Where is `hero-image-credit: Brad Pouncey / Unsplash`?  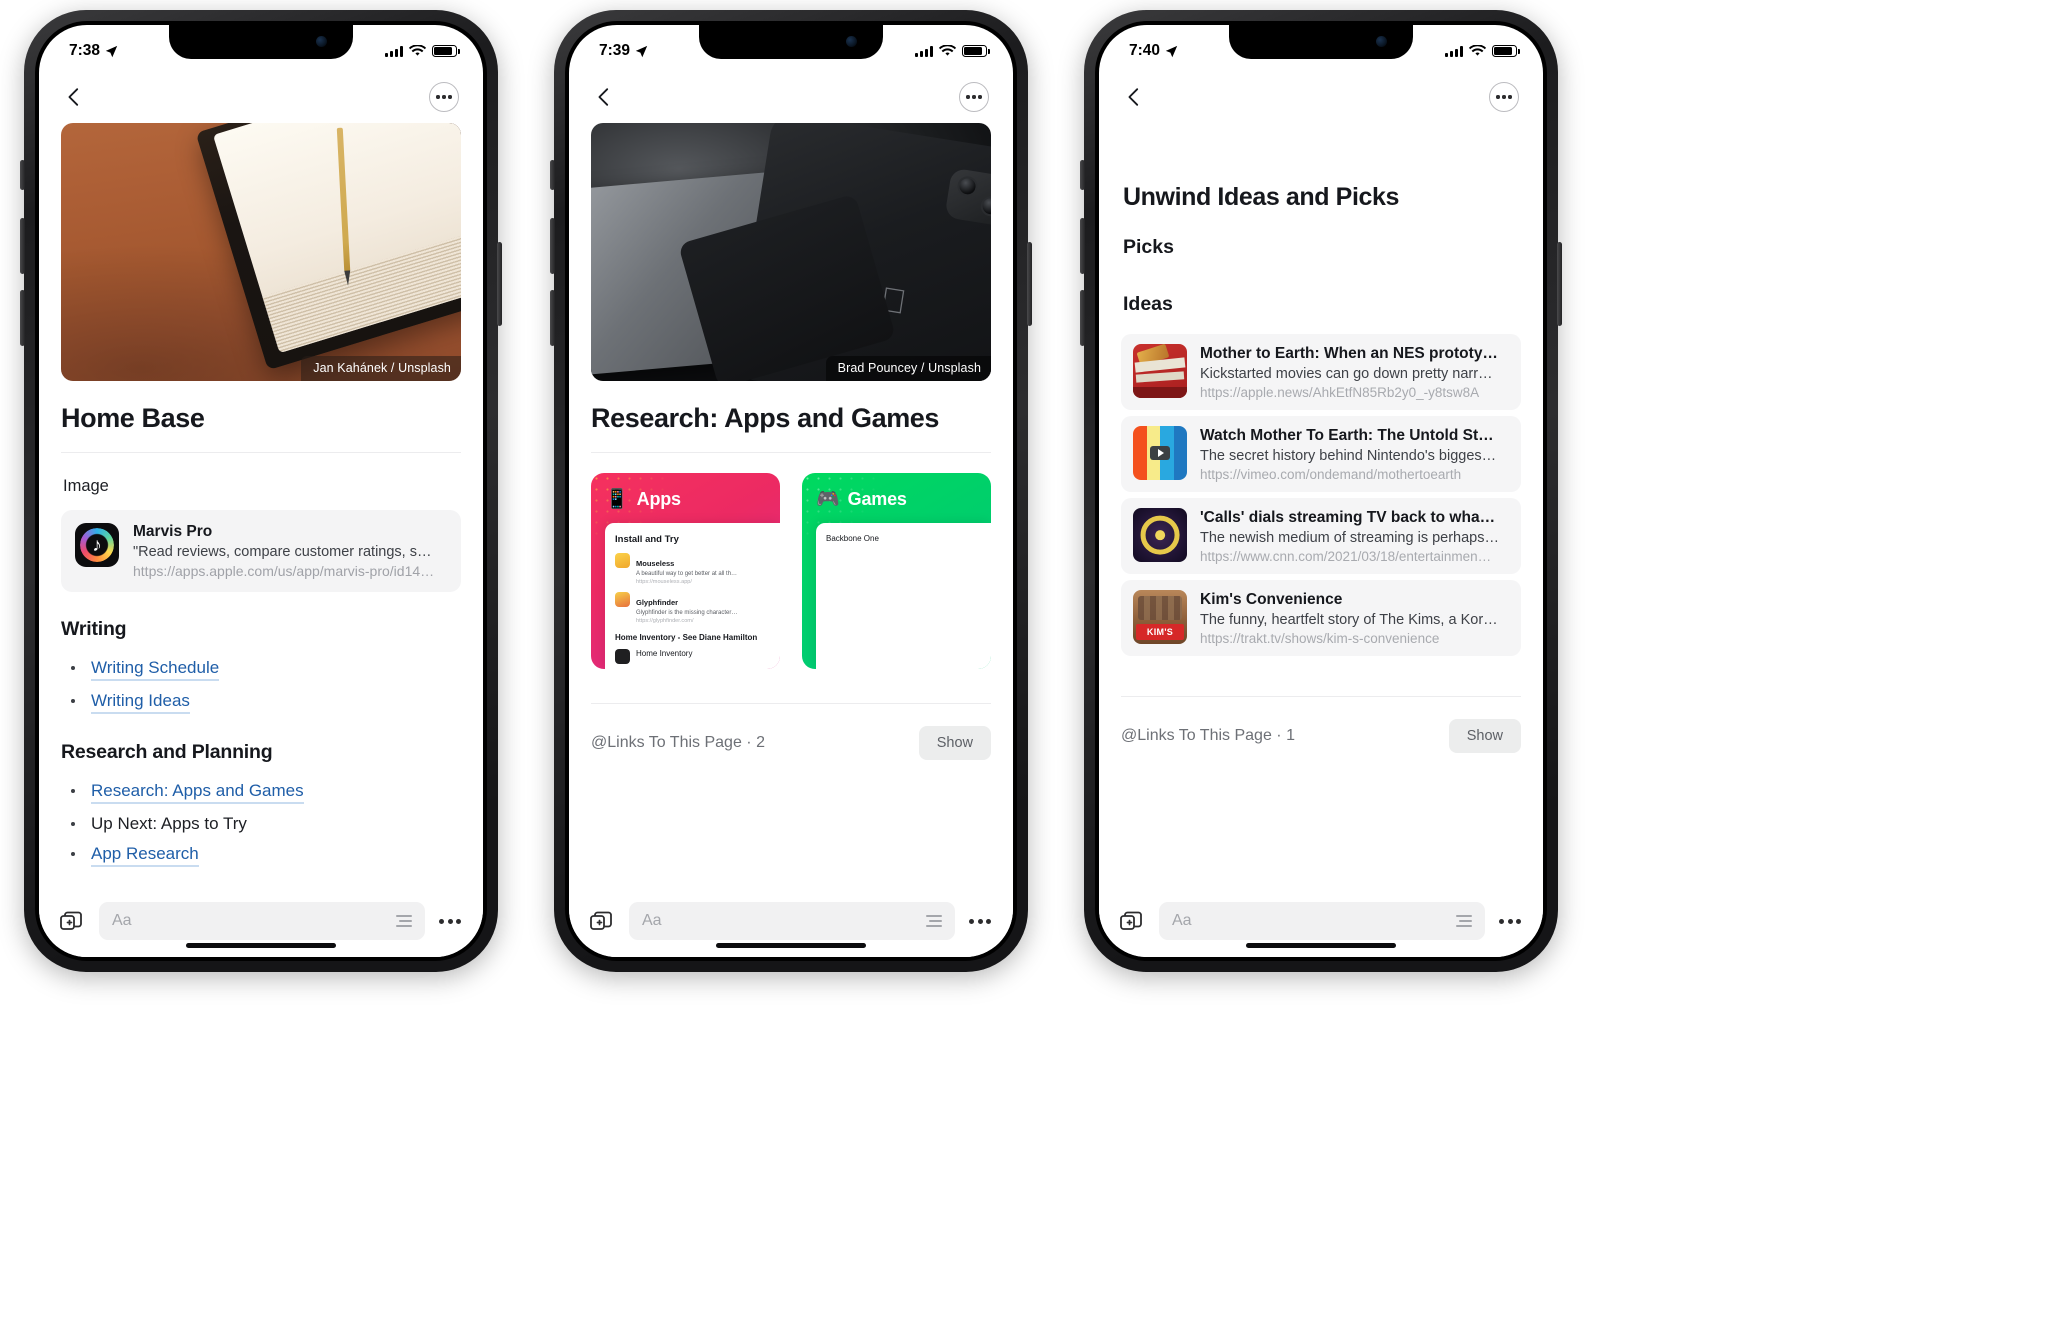
hero-image-credit: Brad Pouncey / Unsplash is located at coordinates (908, 368).